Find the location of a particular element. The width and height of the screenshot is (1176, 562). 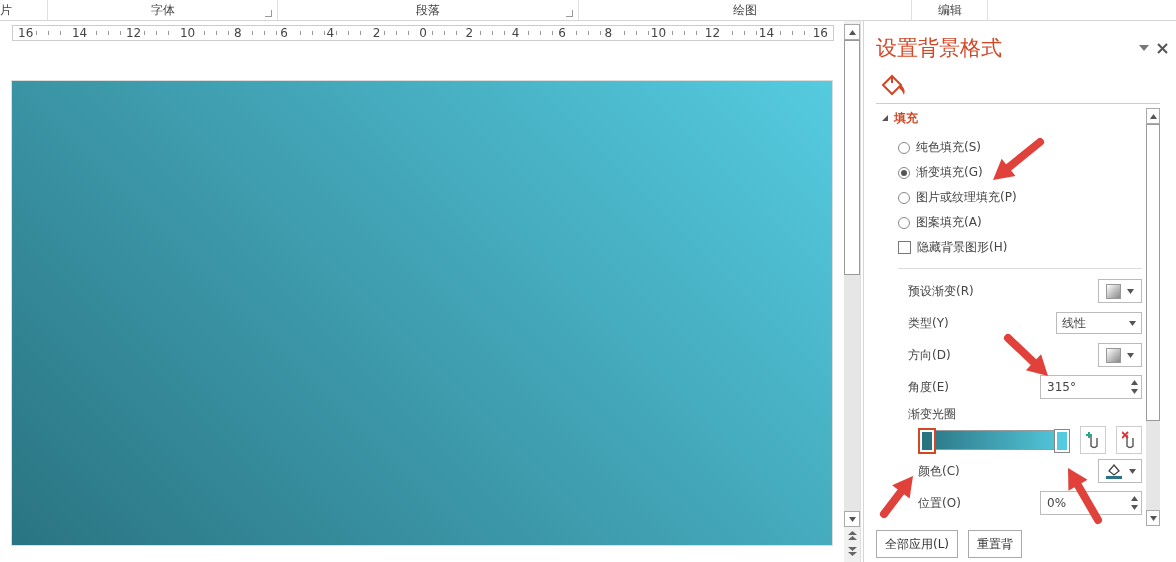

remove-stop-icon is located at coordinates (1129, 440).